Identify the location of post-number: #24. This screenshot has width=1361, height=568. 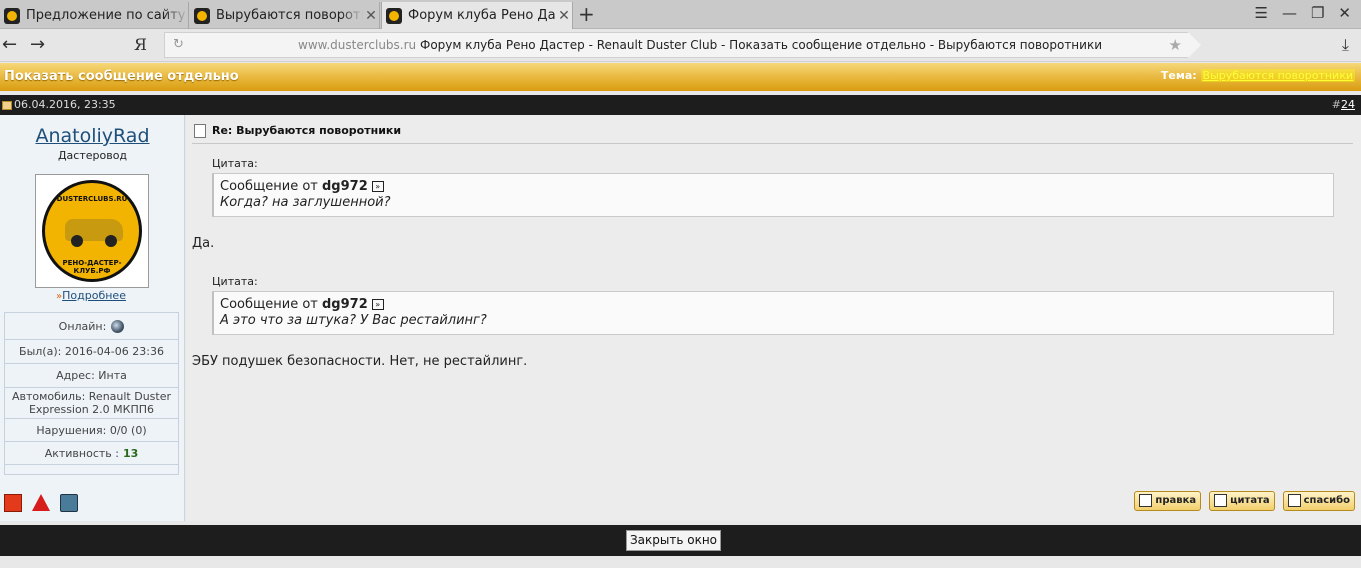
(1343, 104).